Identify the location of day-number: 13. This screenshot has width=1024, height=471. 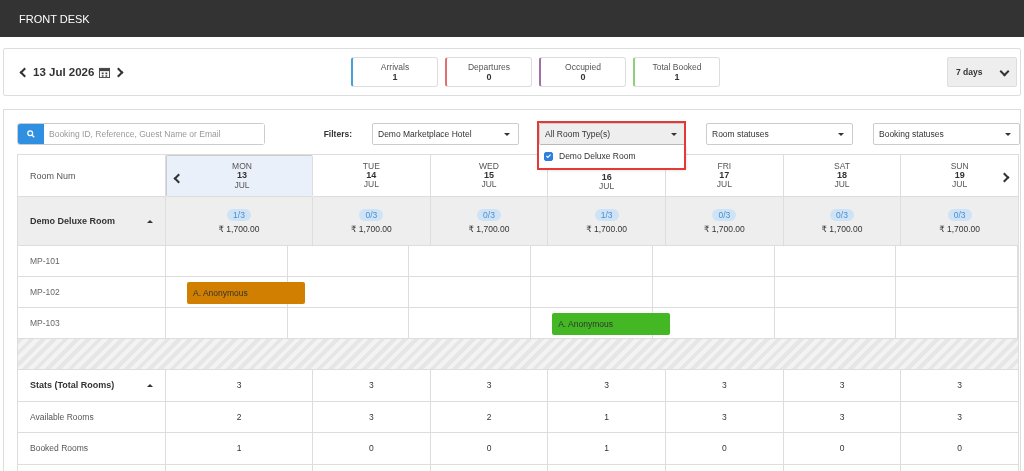
(242, 176).